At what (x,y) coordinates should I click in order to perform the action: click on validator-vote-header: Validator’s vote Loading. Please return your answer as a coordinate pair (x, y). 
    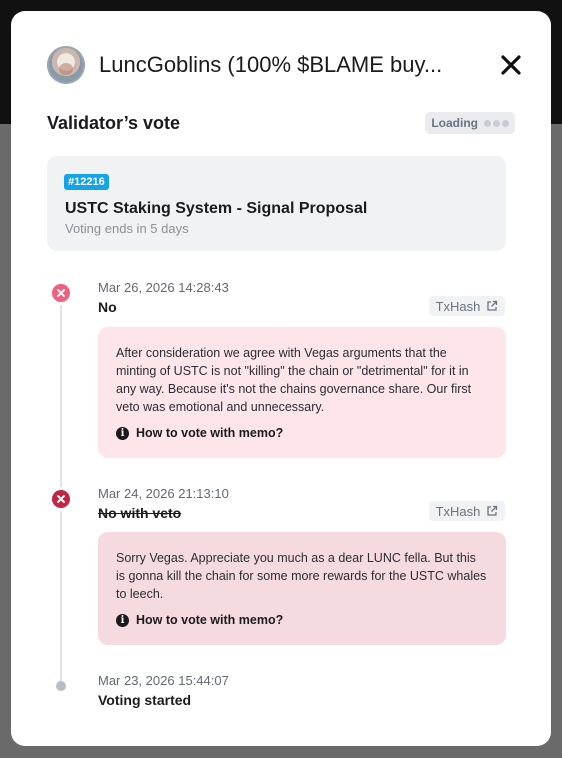
    Looking at the image, I should click on (281, 123).